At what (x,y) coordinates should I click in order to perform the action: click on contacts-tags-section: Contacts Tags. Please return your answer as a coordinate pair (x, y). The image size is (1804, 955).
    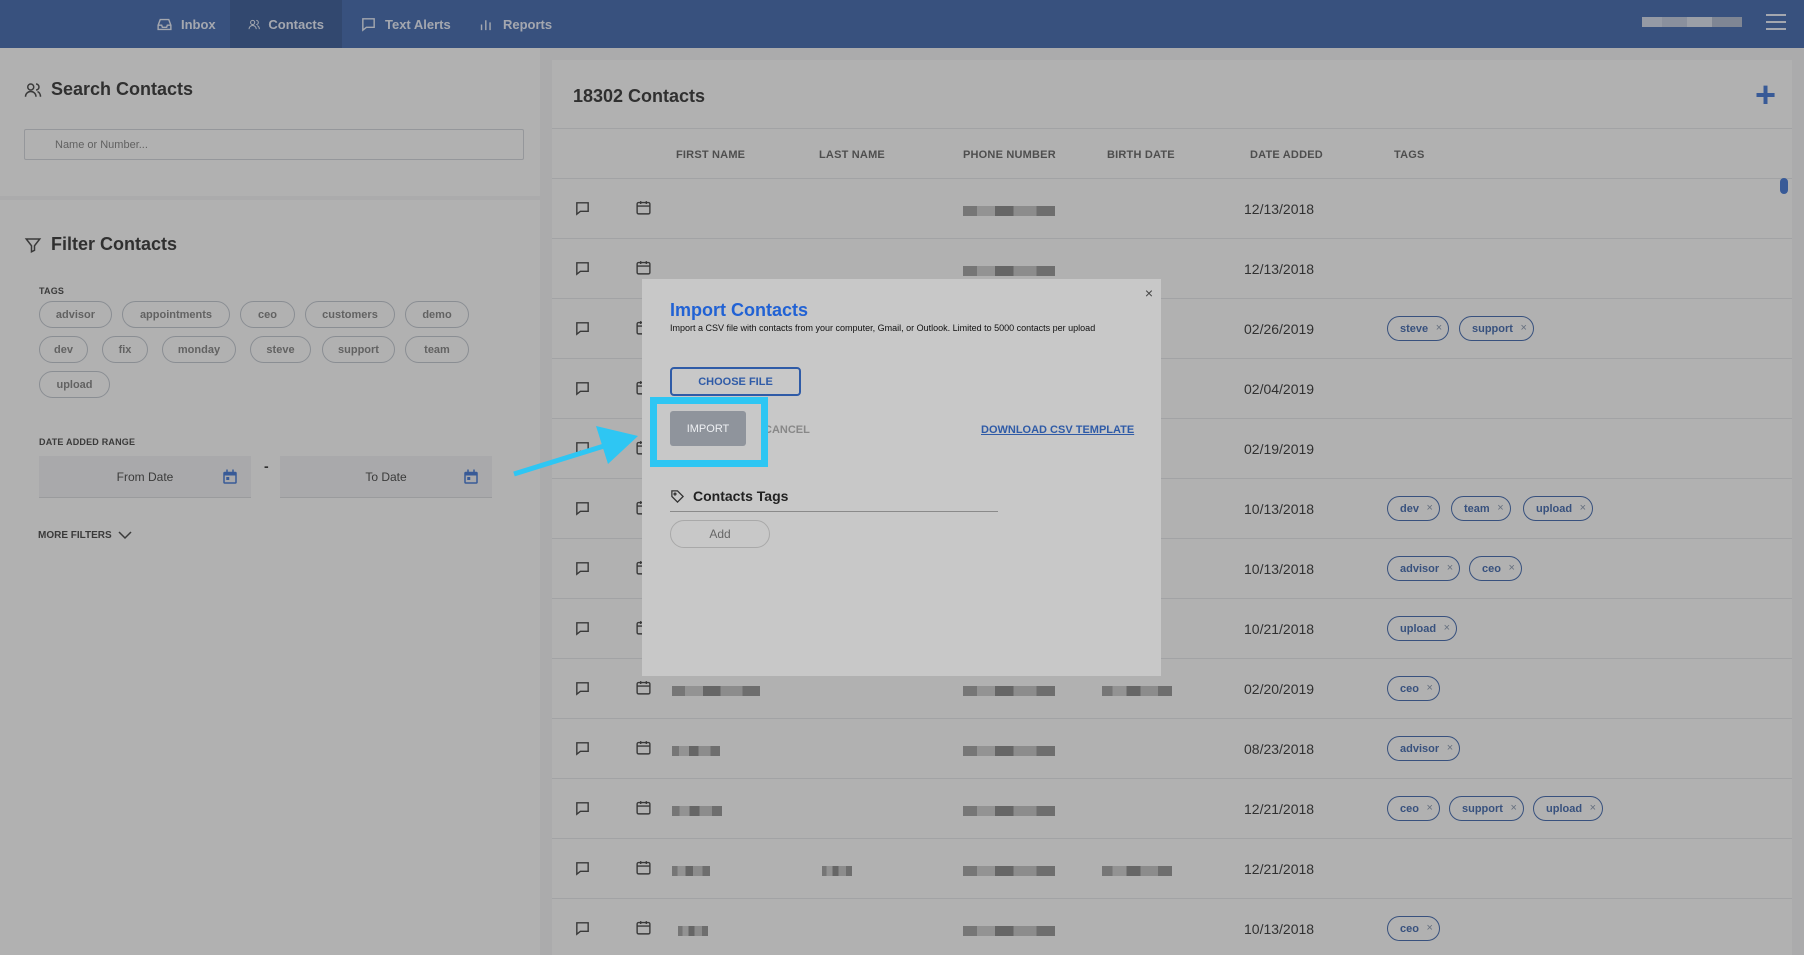
    Looking at the image, I should click on (729, 496).